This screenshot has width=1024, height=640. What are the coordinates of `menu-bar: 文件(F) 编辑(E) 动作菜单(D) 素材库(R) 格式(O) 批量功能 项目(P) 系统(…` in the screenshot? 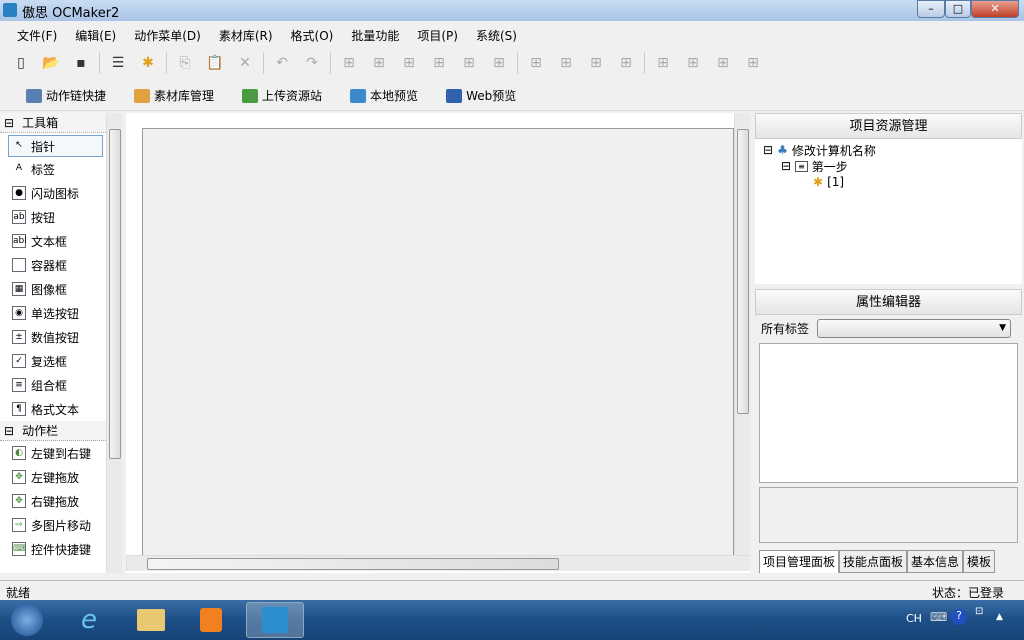 It's located at (512, 34).